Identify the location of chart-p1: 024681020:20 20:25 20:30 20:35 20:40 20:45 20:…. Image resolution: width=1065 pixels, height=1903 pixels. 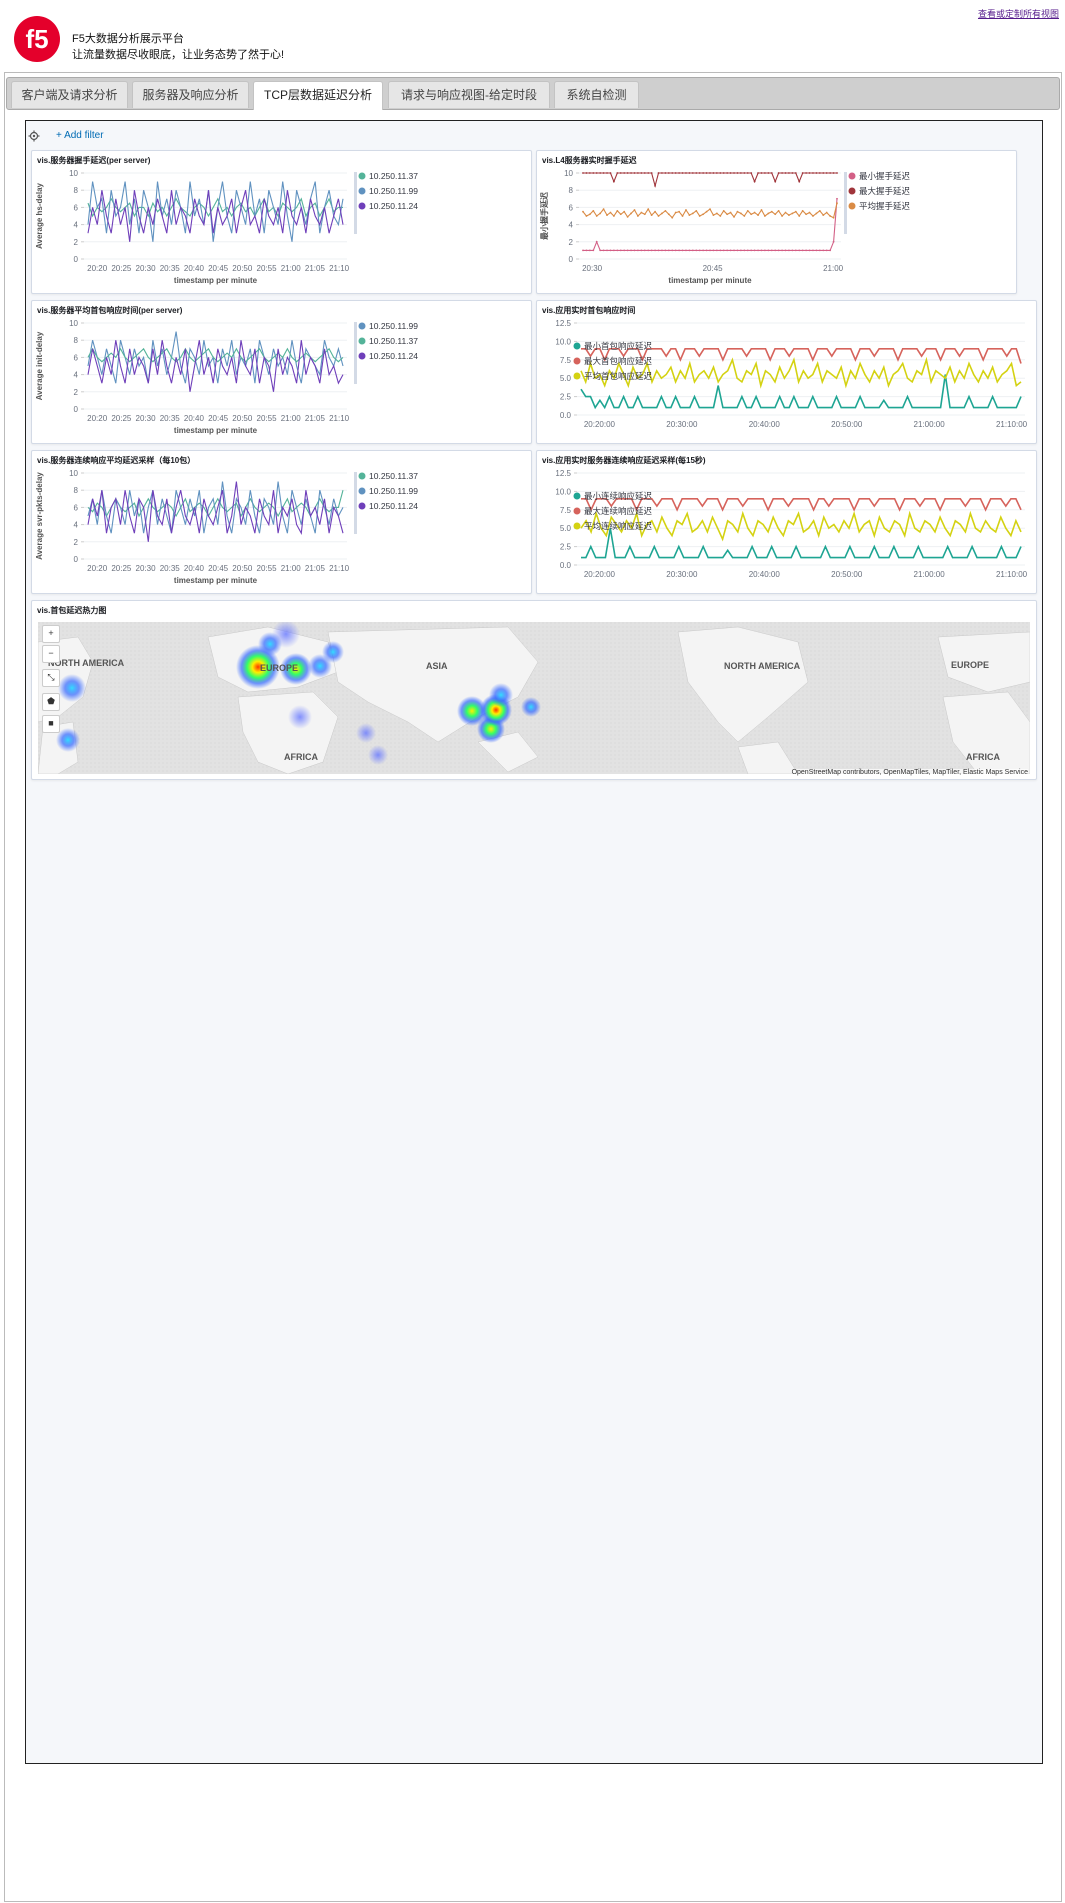
(281, 222).